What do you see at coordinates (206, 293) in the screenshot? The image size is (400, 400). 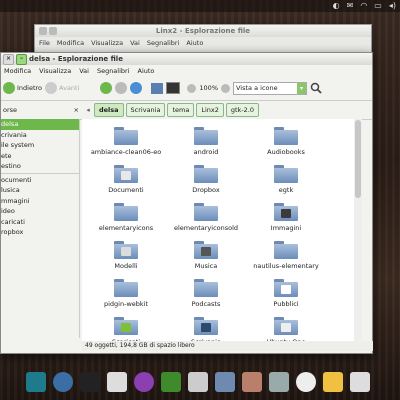 I see `file-item: Podcasts` at bounding box center [206, 293].